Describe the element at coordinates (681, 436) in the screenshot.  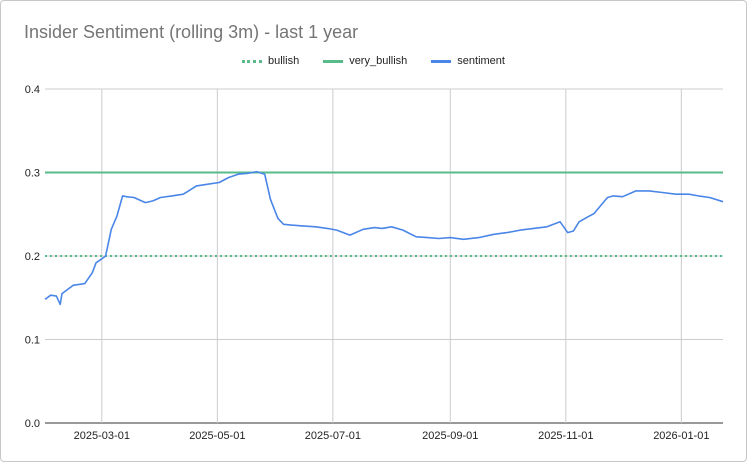
I see `x-tick-label: 2026-01-01` at that location.